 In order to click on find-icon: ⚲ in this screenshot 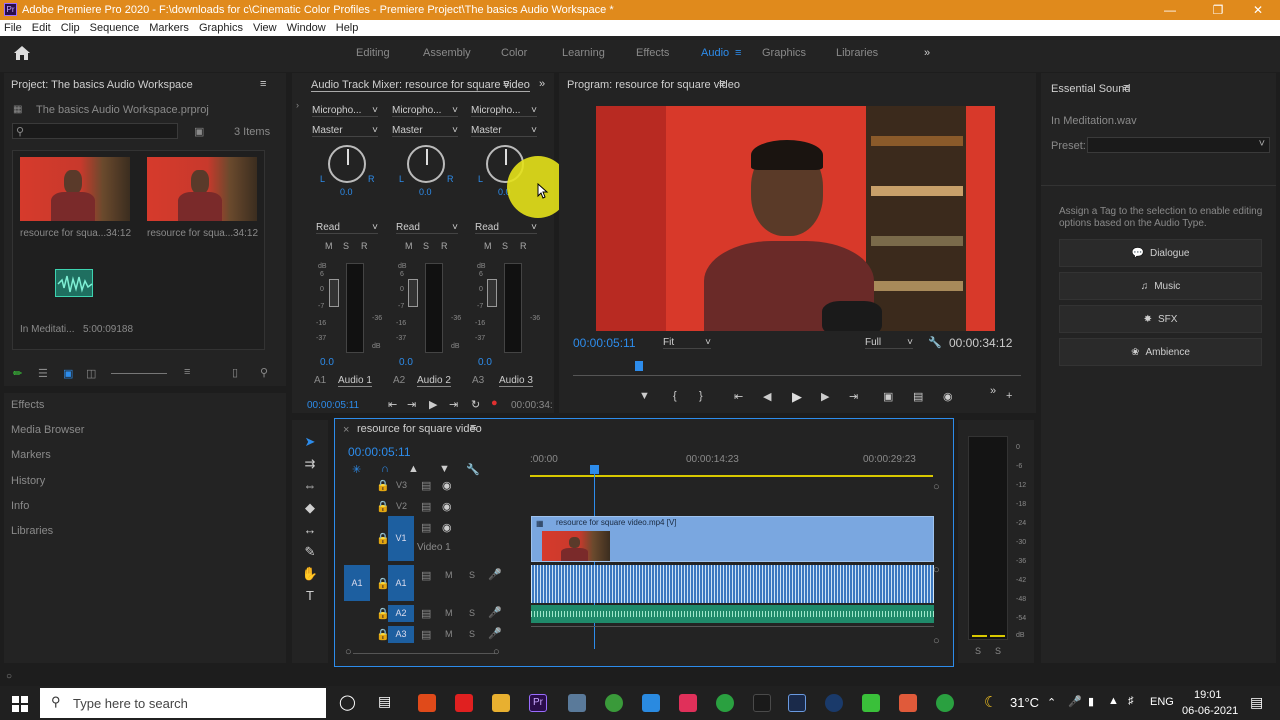, I will do `click(264, 372)`.